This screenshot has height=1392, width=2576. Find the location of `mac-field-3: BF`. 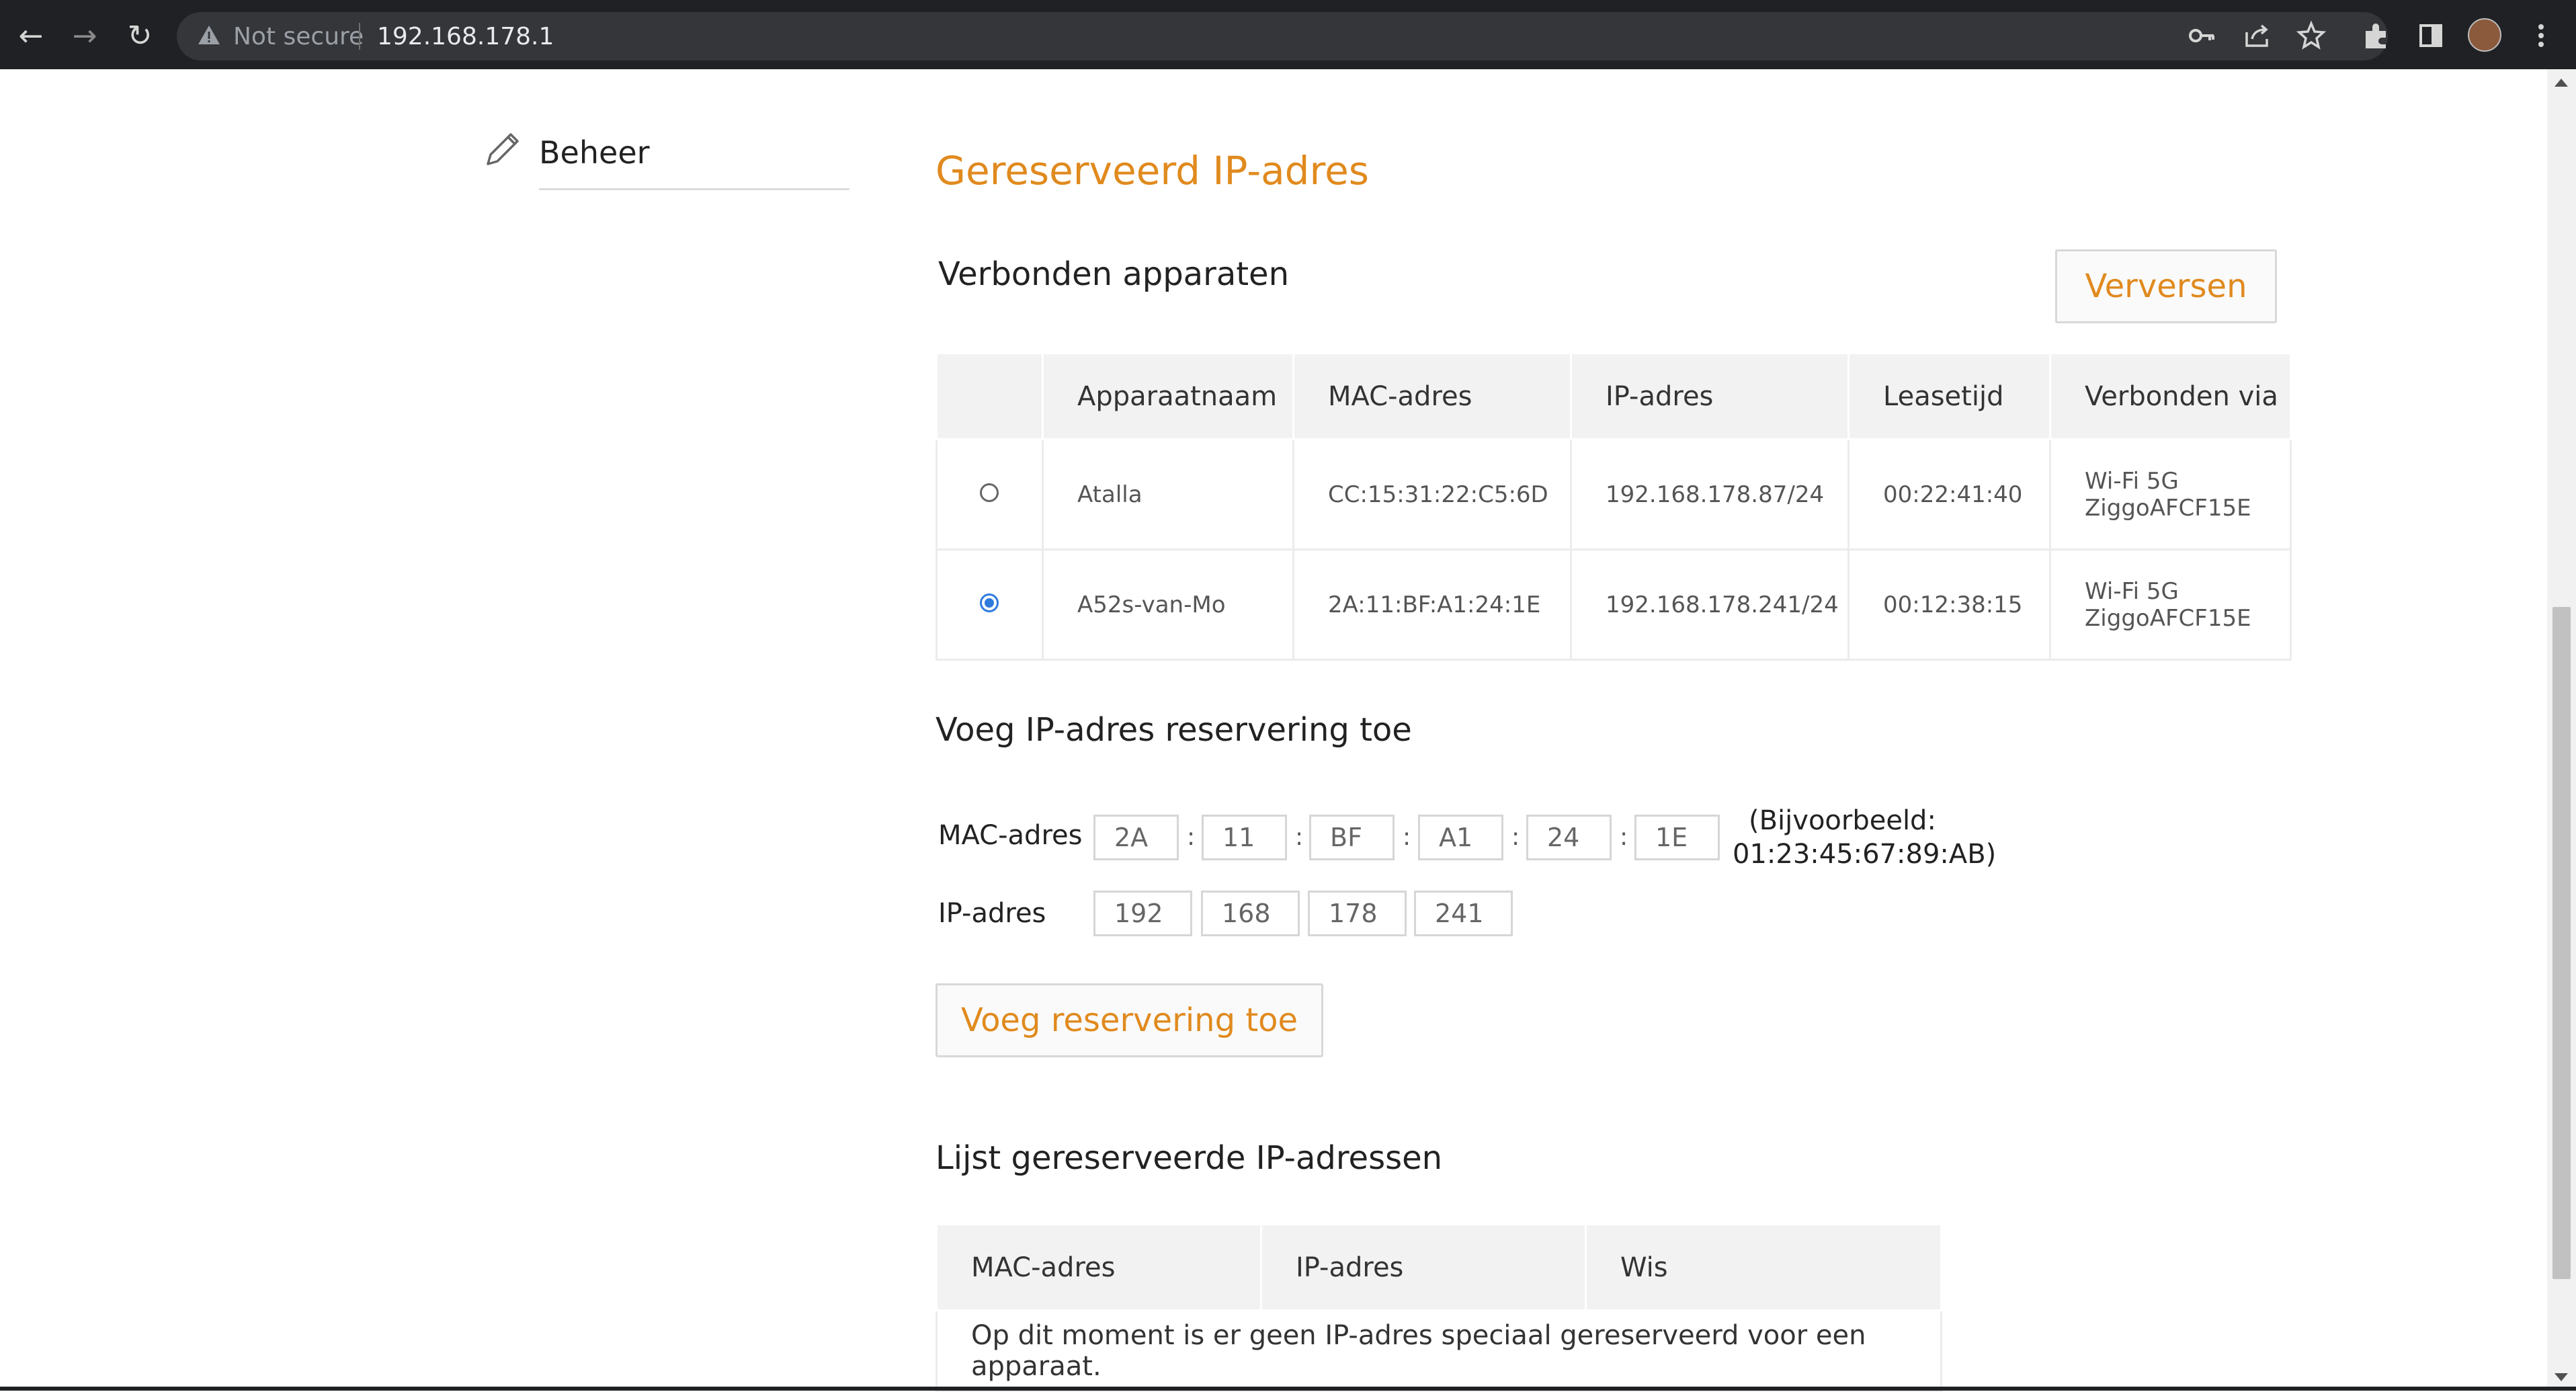

mac-field-3: BF is located at coordinates (1352, 837).